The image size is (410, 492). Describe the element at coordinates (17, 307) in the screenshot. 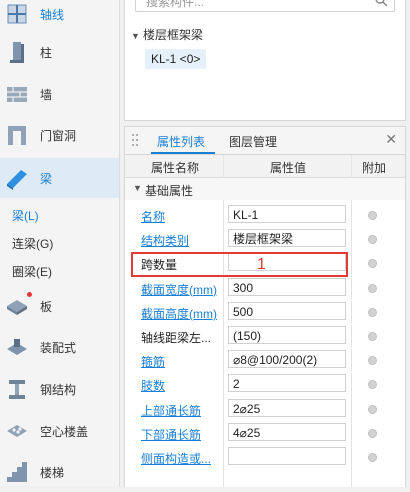

I see `slab-icon` at that location.